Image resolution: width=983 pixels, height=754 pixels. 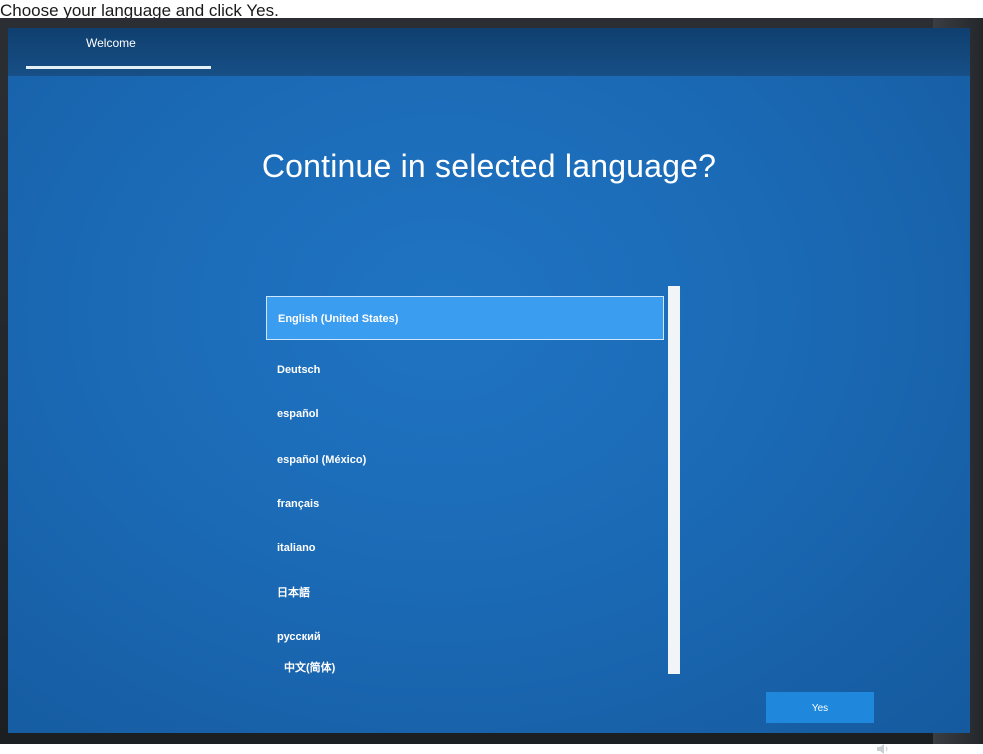 I want to click on language-item-italiano: italiano, so click(x=465, y=548).